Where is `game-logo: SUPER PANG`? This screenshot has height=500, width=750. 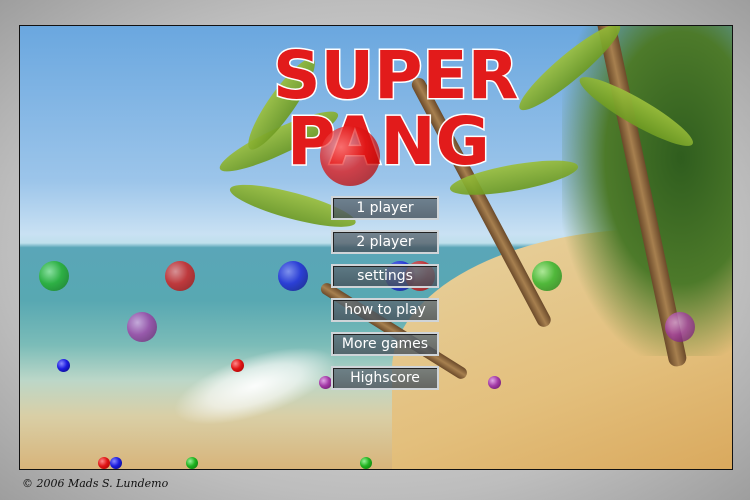 game-logo: SUPER PANG is located at coordinates (395, 109).